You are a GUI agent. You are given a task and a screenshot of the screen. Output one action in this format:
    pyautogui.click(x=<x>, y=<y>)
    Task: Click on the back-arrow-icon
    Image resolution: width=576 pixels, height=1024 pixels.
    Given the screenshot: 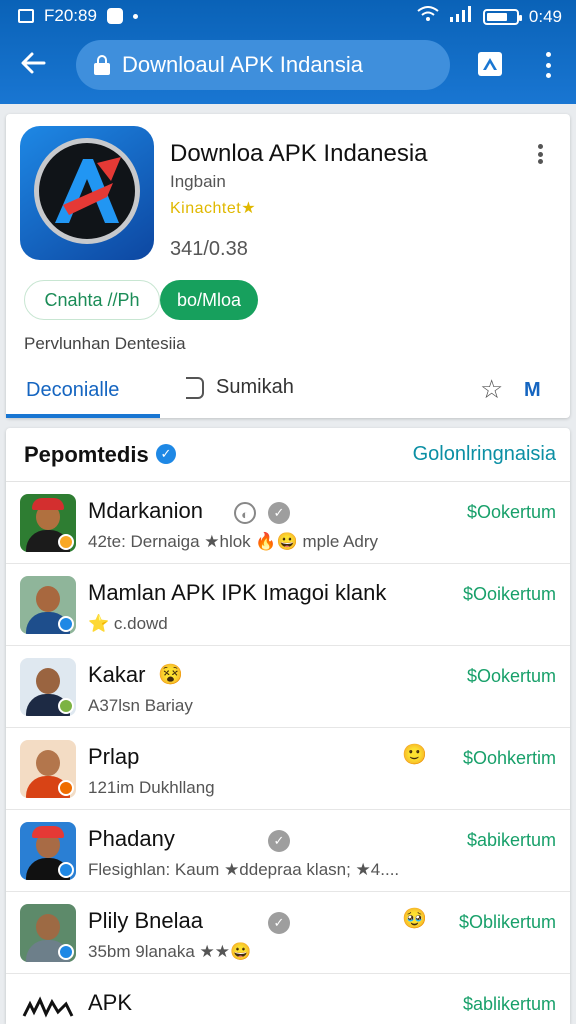 What is the action you would take?
    pyautogui.click(x=36, y=66)
    